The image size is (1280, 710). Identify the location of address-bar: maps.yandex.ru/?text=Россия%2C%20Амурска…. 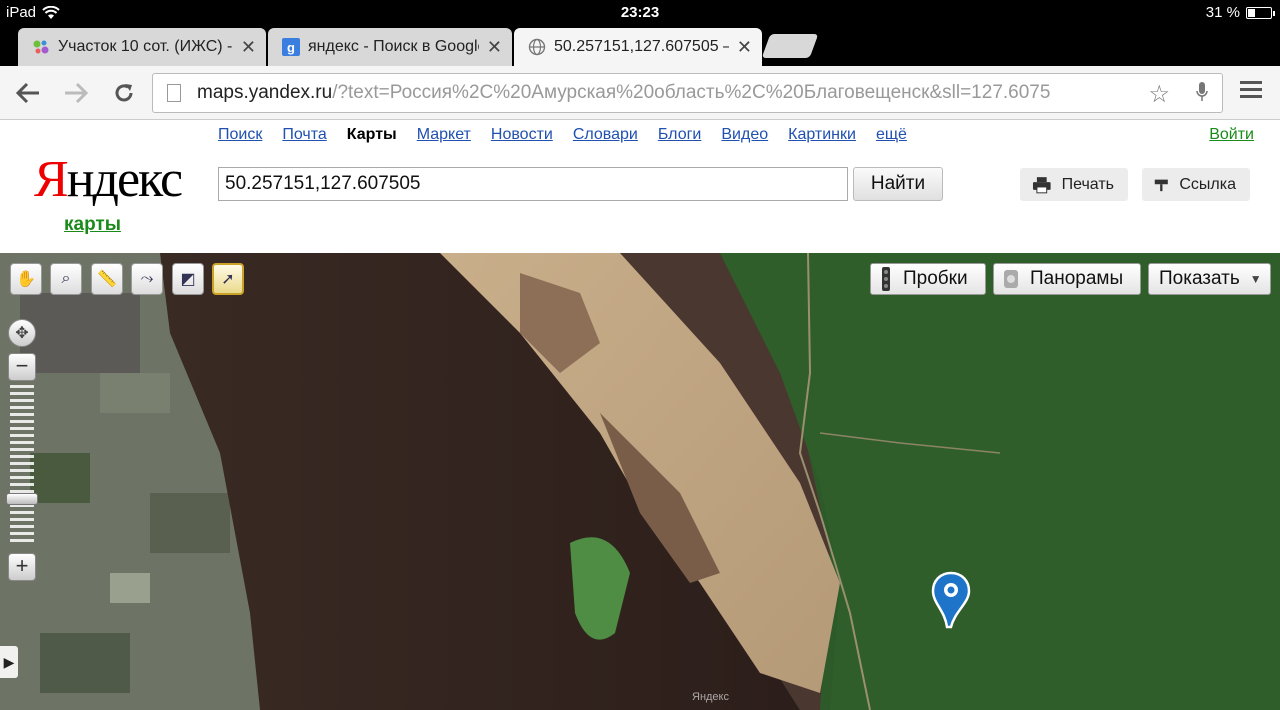
(687, 93).